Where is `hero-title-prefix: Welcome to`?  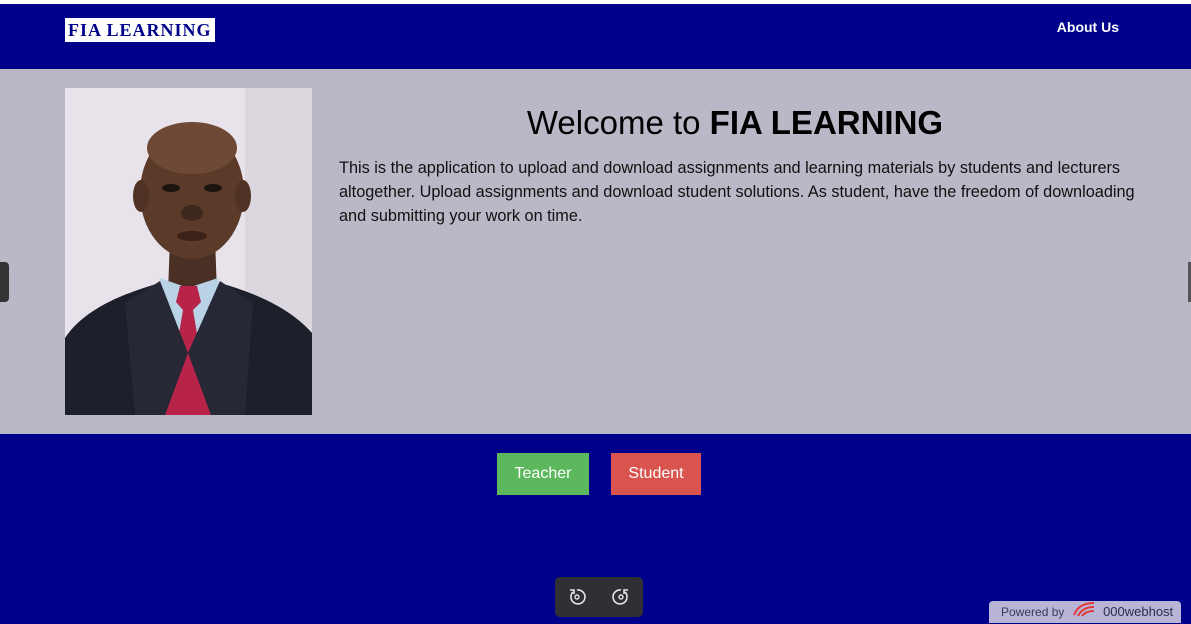
hero-title-prefix: Welcome to is located at coordinates (618, 122).